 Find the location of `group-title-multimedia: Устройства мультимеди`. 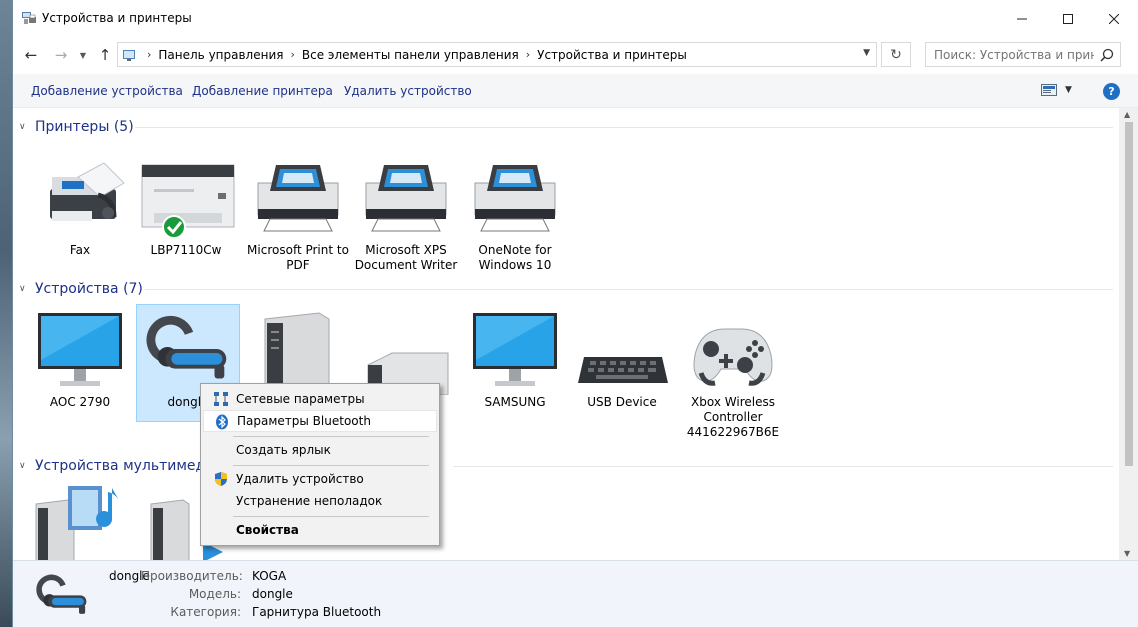

group-title-multimedia: Устройства мультимеди is located at coordinates (125, 466).